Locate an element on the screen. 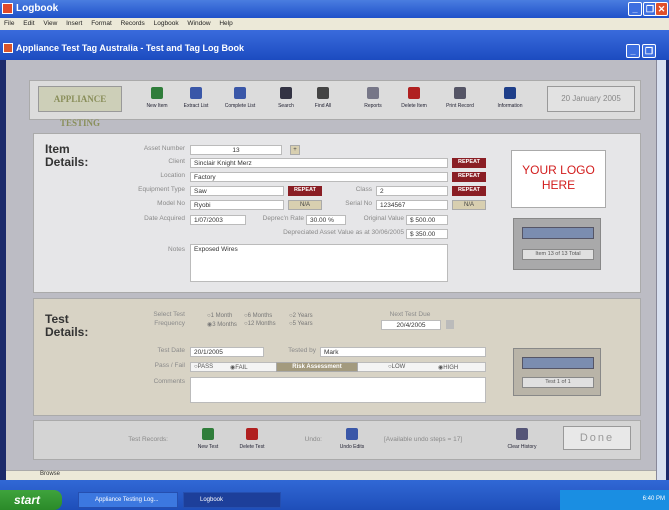 The width and height of the screenshot is (669, 510). complete-list-icon is located at coordinates (240, 93).